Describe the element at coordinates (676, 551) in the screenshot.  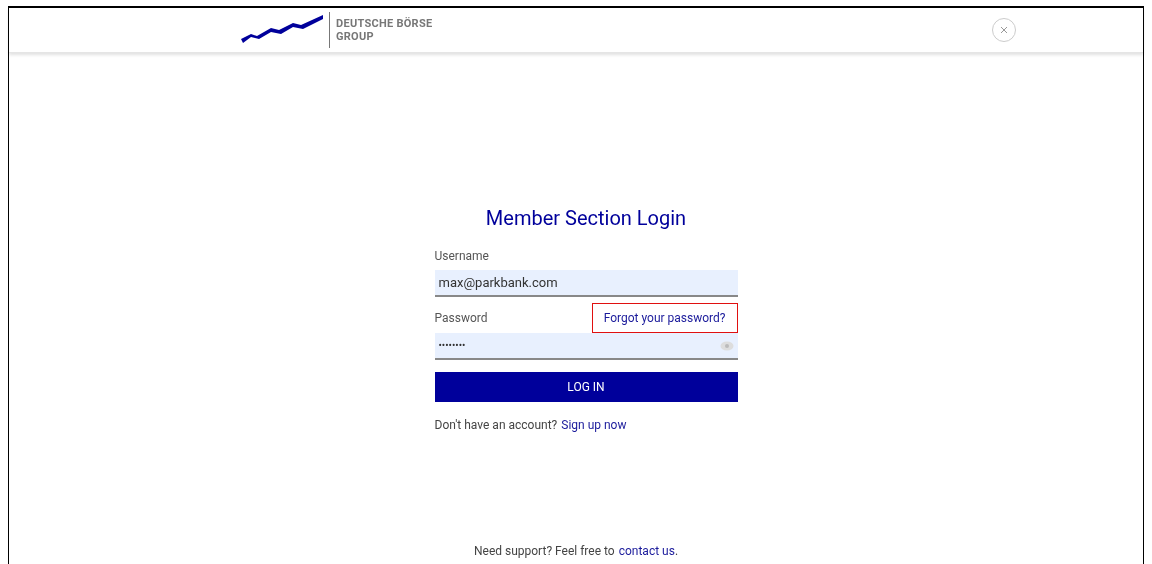
I see `support-period: .` at that location.